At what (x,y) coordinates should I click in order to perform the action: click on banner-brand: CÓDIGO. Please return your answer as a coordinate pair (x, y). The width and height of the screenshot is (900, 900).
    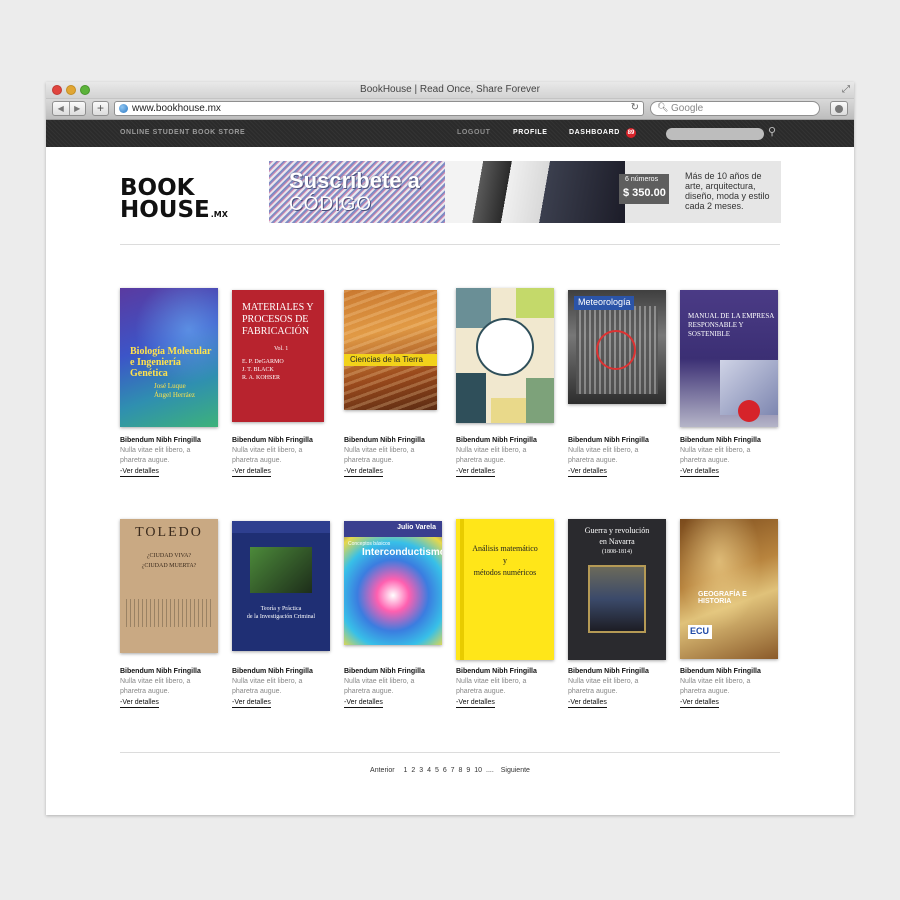
    Looking at the image, I should click on (331, 204).